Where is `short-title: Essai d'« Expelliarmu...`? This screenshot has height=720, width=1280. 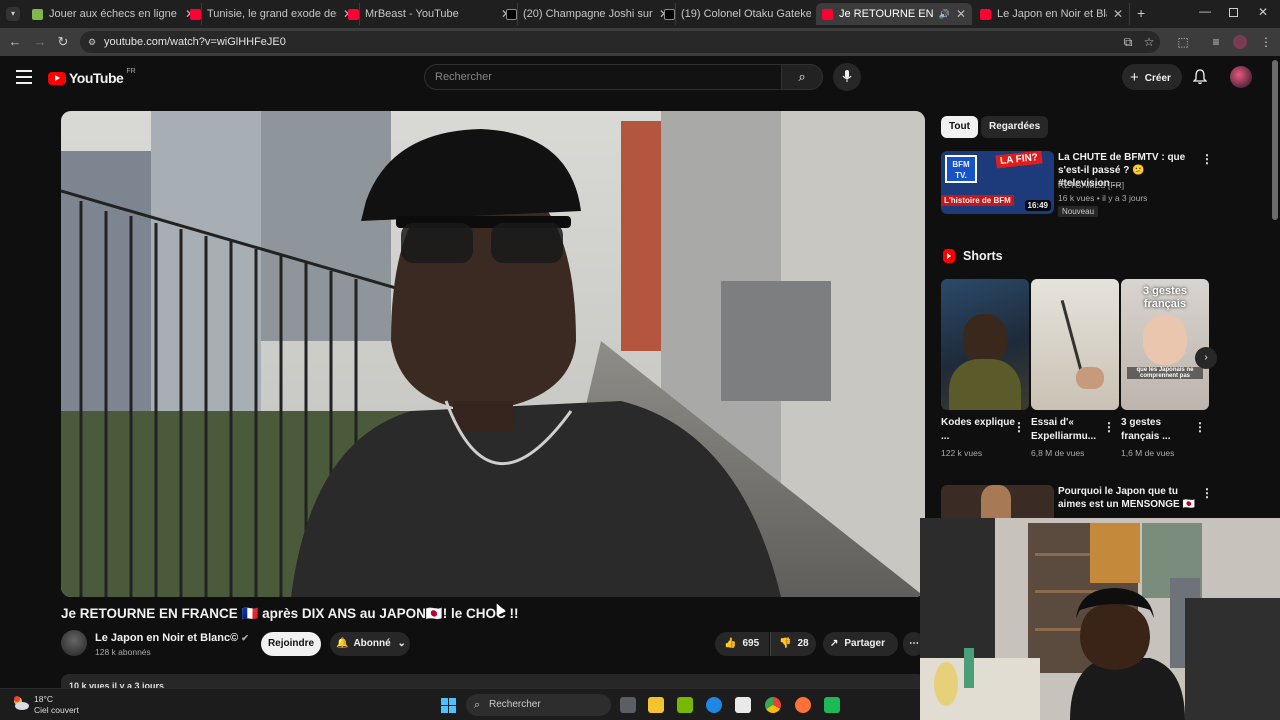 short-title: Essai d'« Expelliarmu... is located at coordinates (1068, 430).